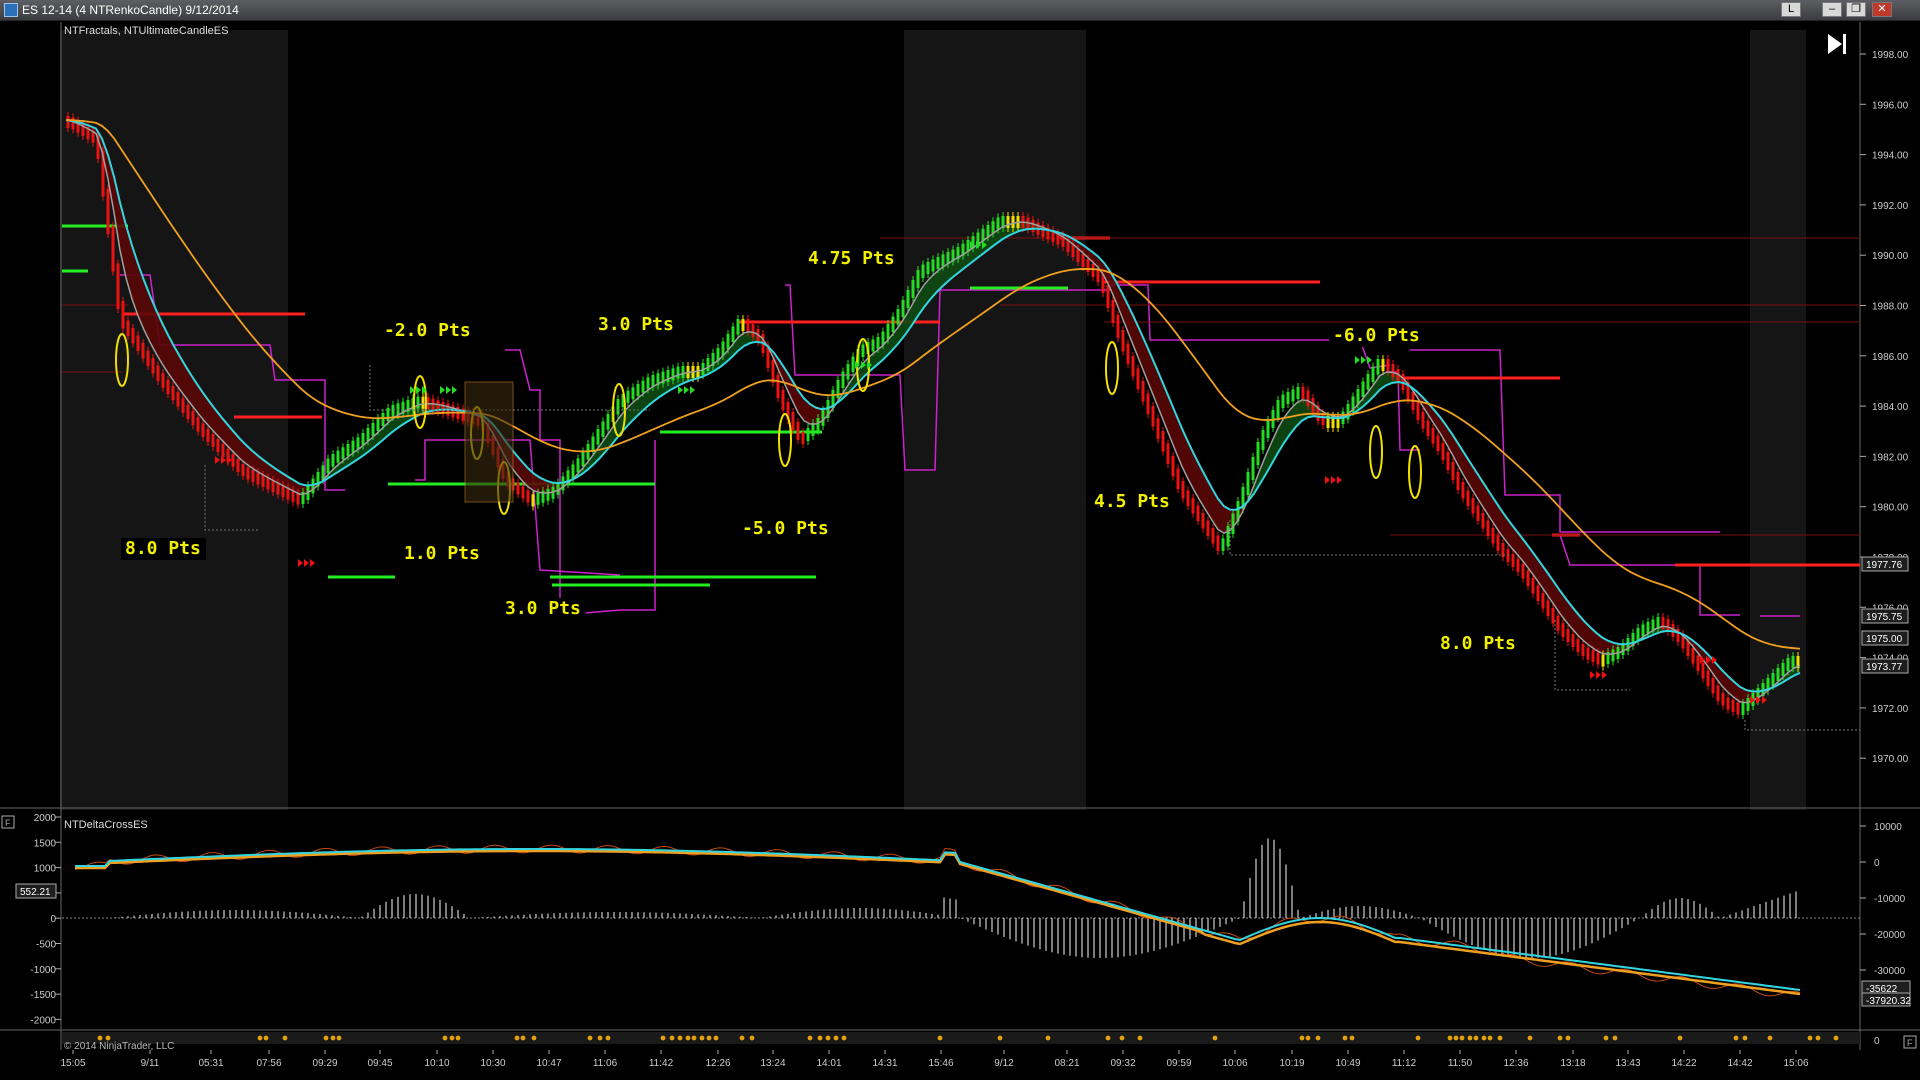  I want to click on price-tick-label: 1972.00, so click(1890, 709).